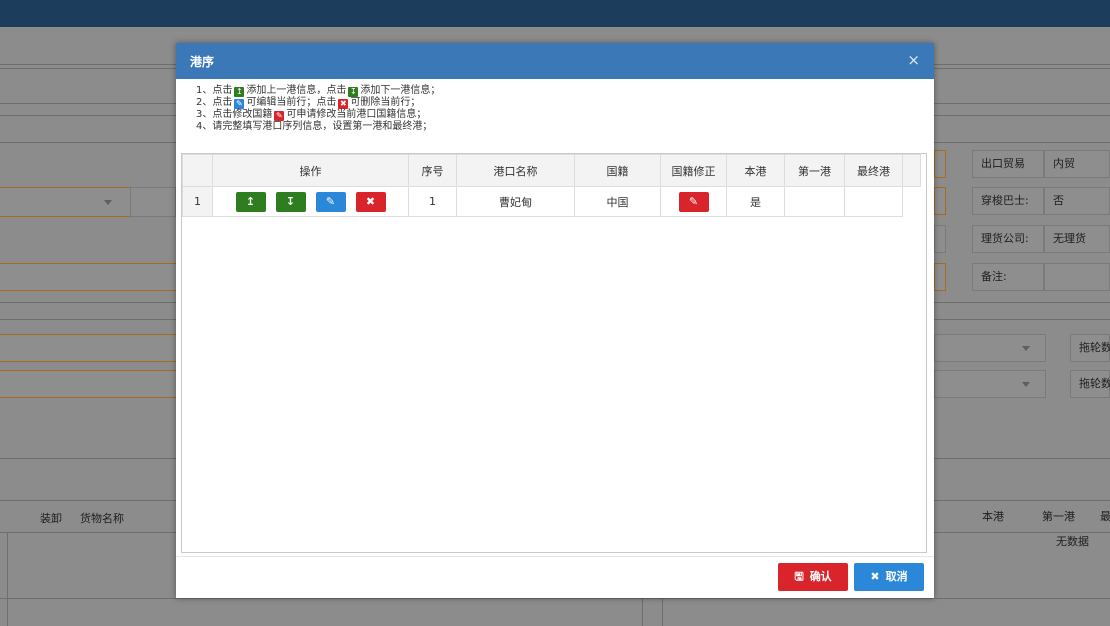 The width and height of the screenshot is (1110, 626). What do you see at coordinates (755, 170) in the screenshot?
I see `column-header-local-port: 本港` at bounding box center [755, 170].